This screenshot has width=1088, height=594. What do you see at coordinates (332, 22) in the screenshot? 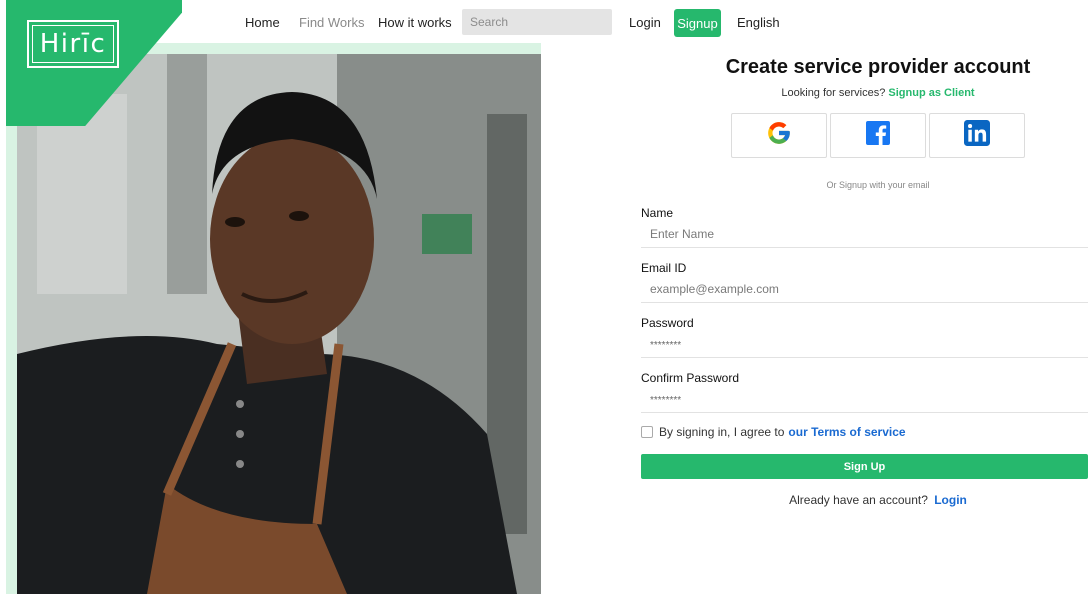
I see `nav-find-works: Find Works` at bounding box center [332, 22].